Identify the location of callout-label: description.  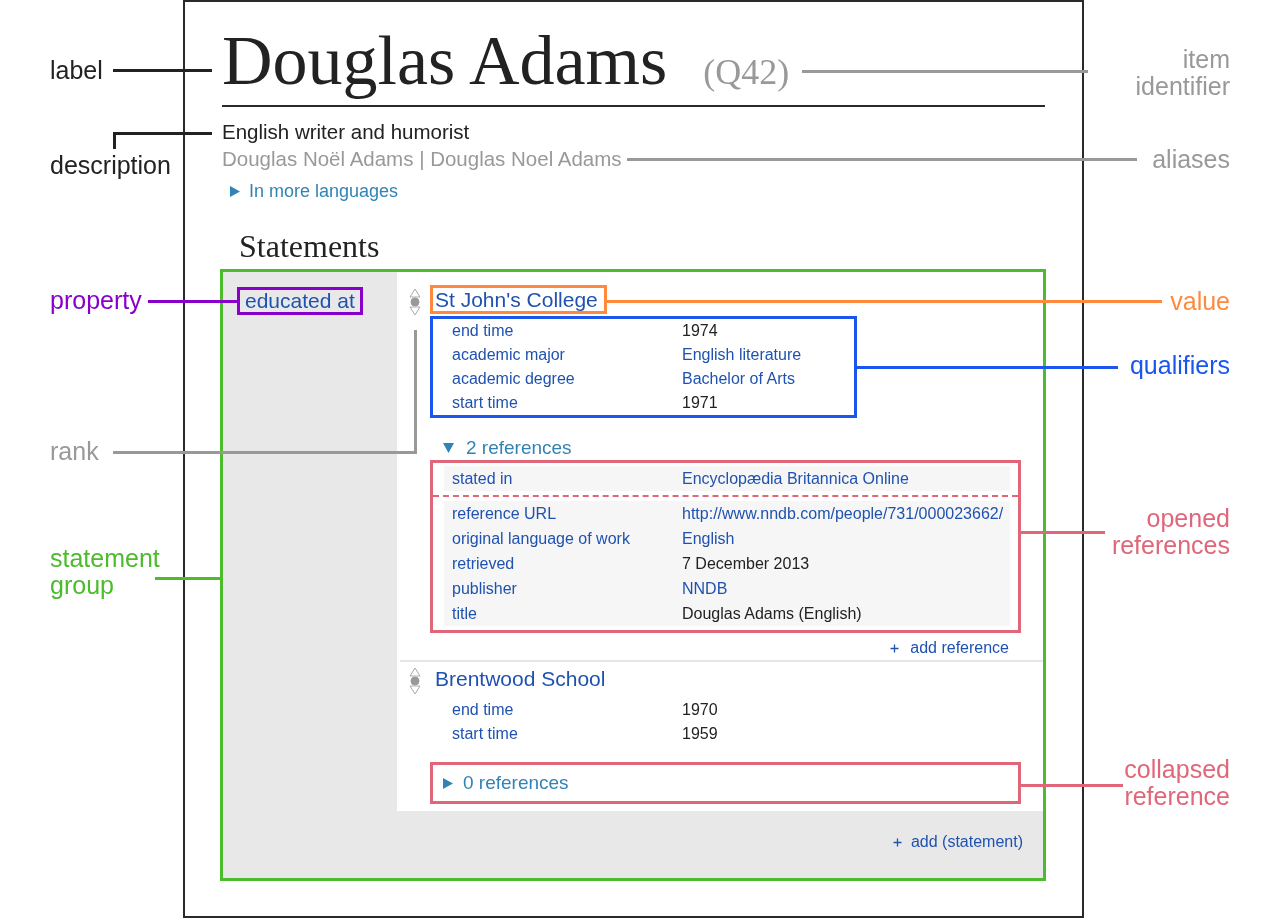
(110, 165).